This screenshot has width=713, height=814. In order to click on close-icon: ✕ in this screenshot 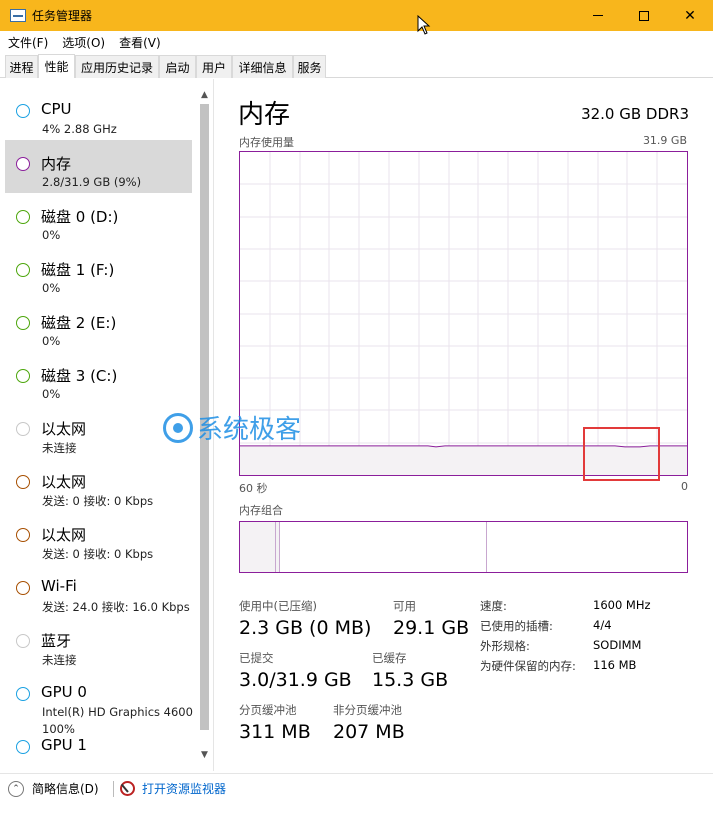, I will do `click(690, 15)`.